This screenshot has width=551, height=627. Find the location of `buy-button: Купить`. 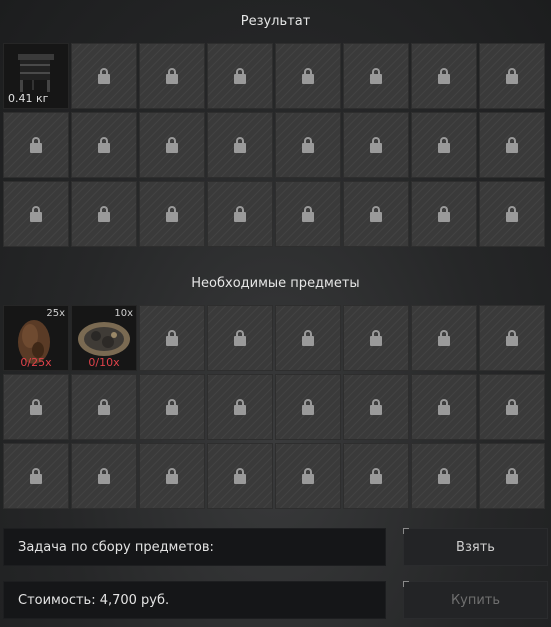

buy-button: Купить is located at coordinates (475, 600).